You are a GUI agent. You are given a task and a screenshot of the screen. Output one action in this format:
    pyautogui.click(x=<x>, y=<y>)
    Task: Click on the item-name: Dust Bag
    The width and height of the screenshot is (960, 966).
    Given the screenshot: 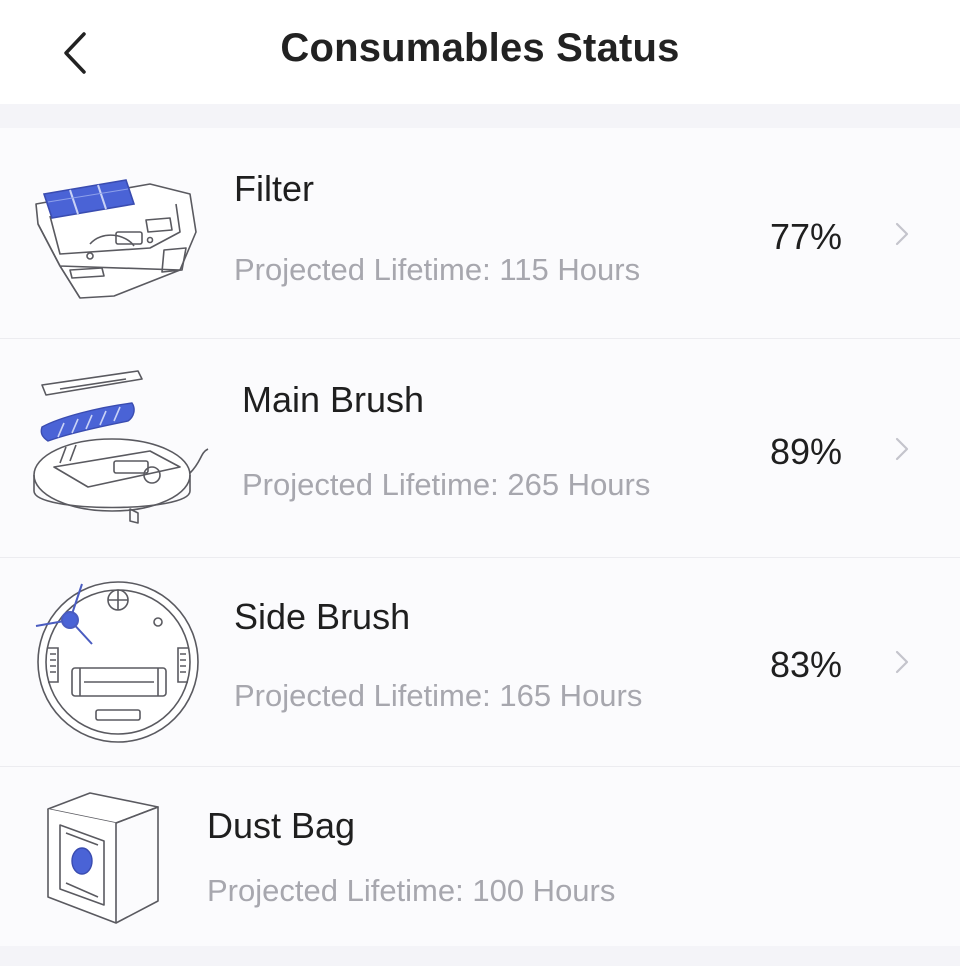 What is the action you would take?
    pyautogui.click(x=281, y=825)
    